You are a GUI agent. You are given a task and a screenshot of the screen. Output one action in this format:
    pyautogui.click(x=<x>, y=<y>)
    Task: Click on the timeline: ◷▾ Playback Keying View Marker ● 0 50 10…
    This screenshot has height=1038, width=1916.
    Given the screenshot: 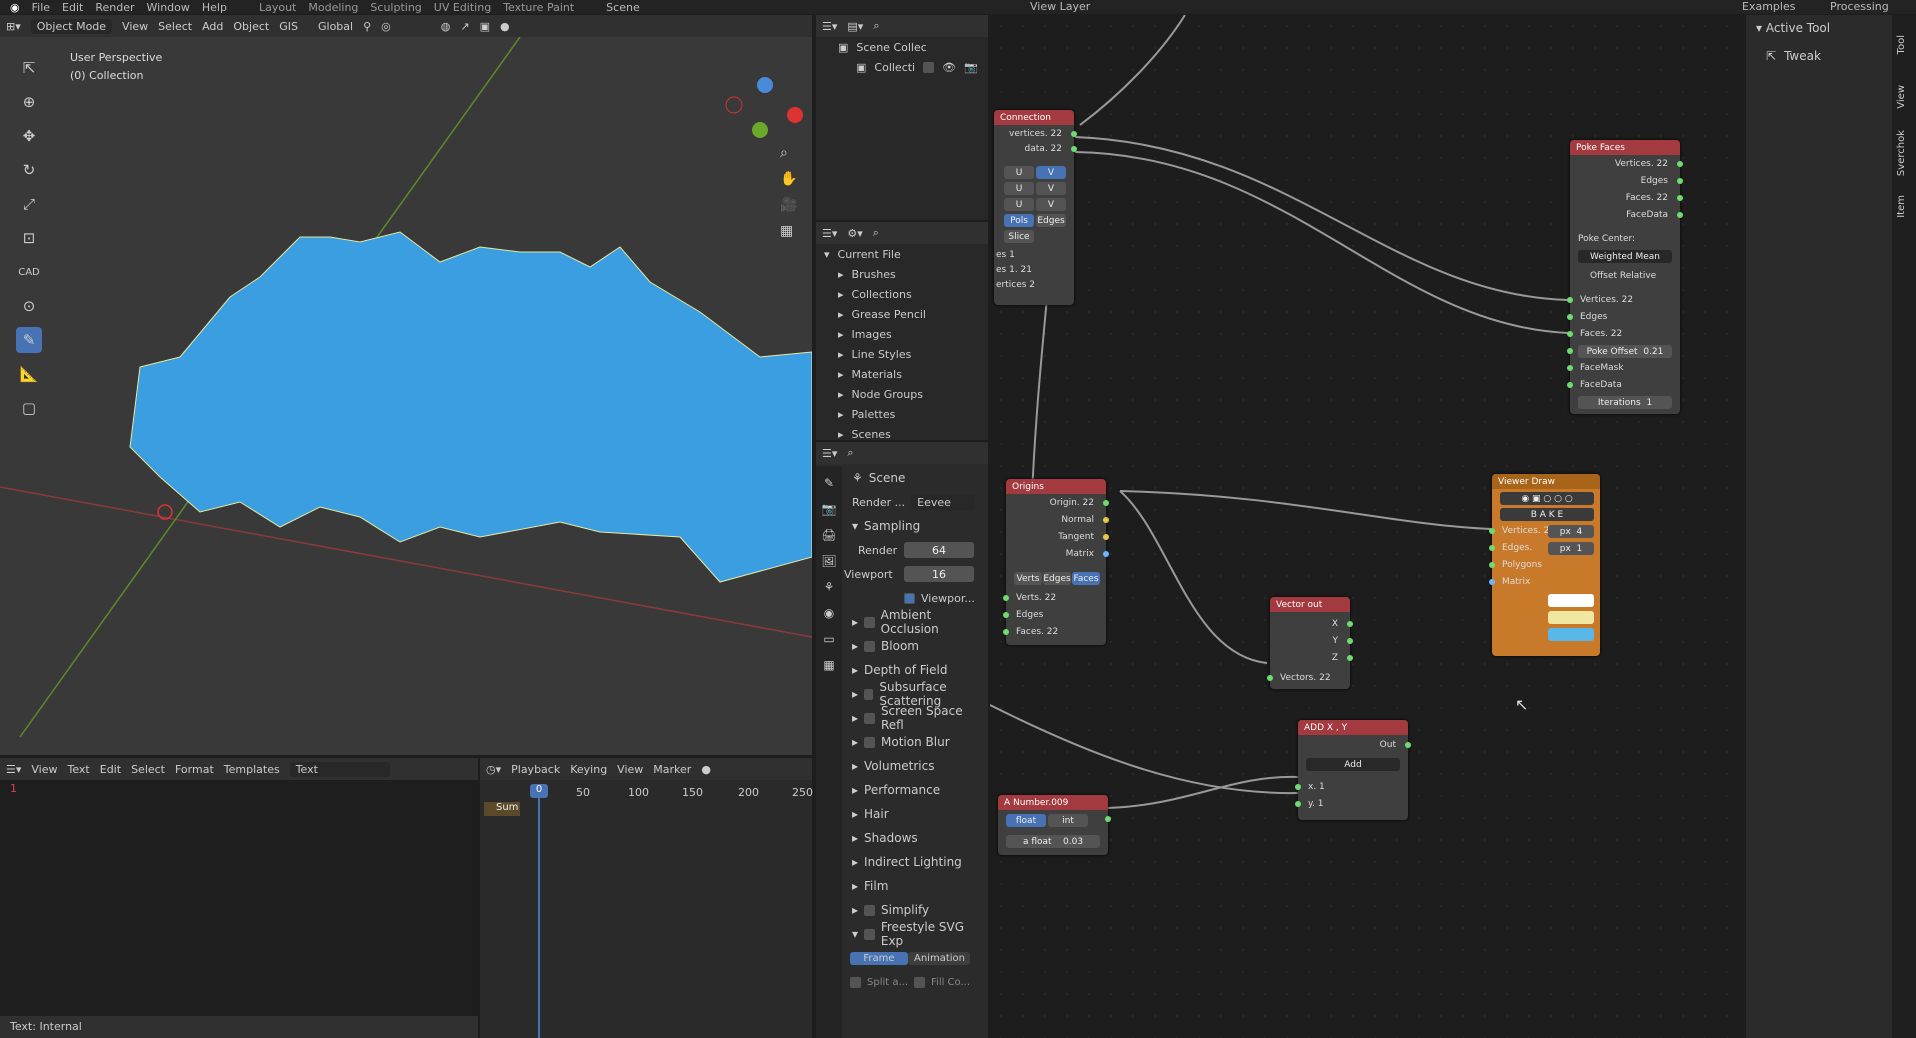 What is the action you would take?
    pyautogui.click(x=646, y=898)
    